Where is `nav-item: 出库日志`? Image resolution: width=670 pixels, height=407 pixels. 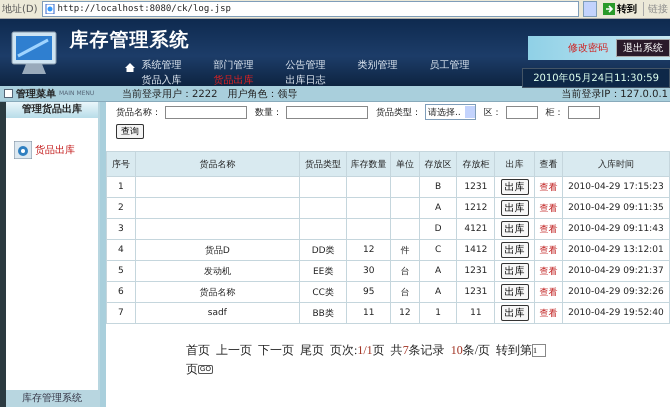
nav-item: 出库日志 is located at coordinates (321, 80).